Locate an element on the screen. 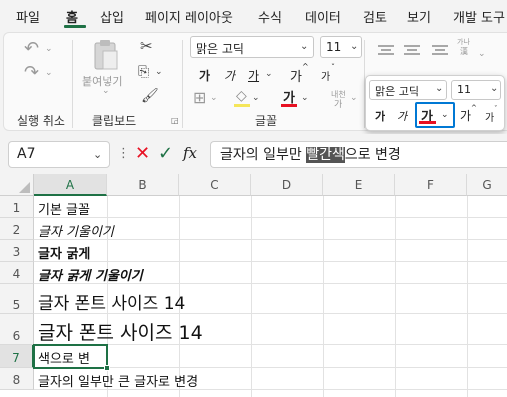 The image size is (507, 397). align-middle-icon is located at coordinates (412, 47).